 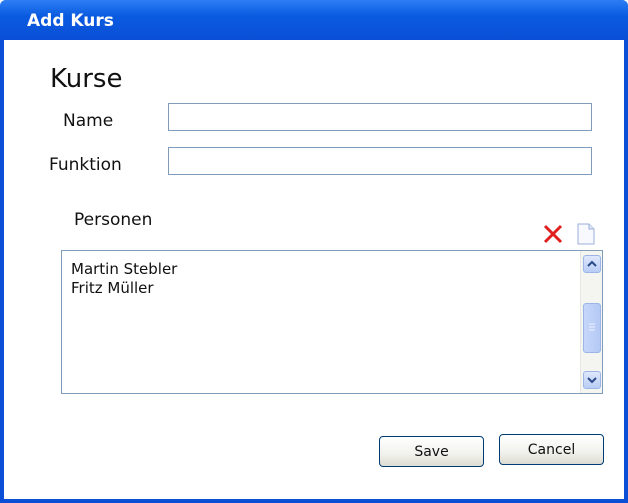 I want to click on new-document-icon, so click(x=586, y=234).